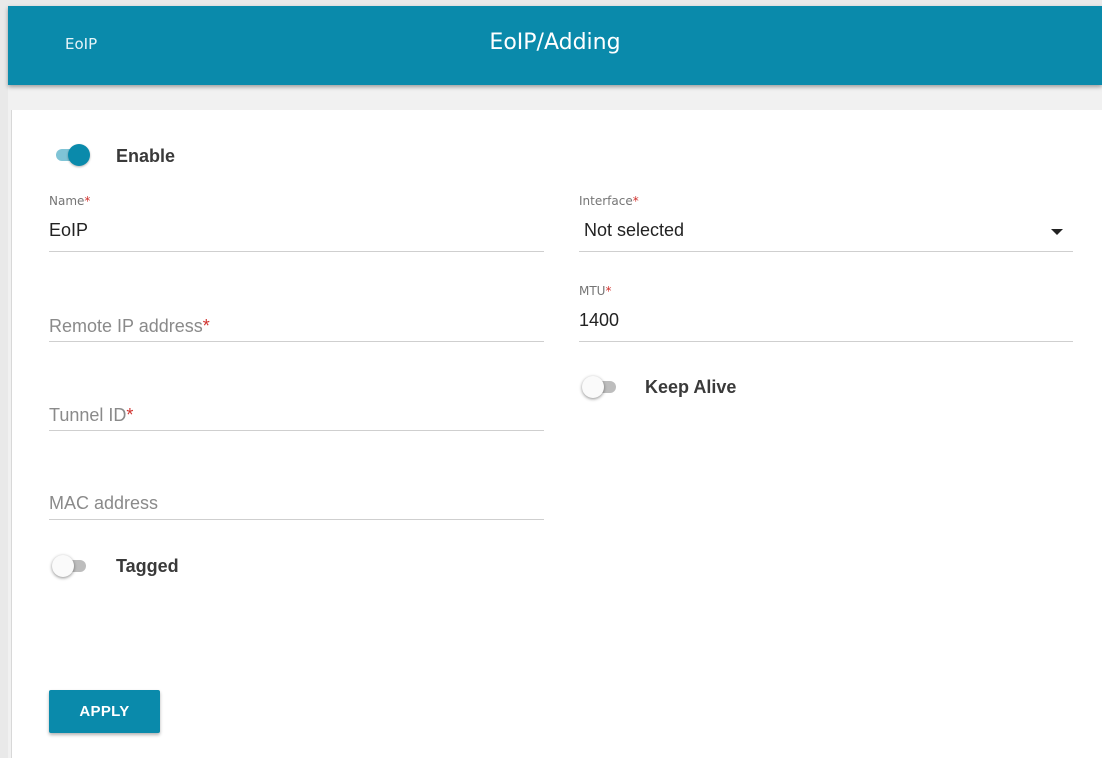  I want to click on tunnel-id-placeholder: Tunnel ID, so click(88, 415).